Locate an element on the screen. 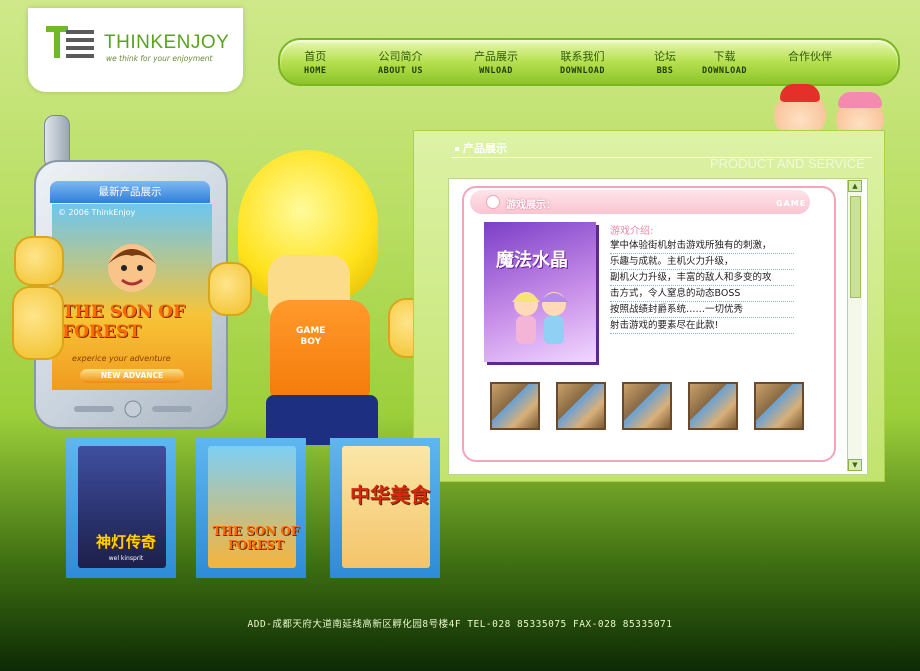 The width and height of the screenshot is (920, 671). panel-scrollbar: ▲ ▼ is located at coordinates (854, 325).